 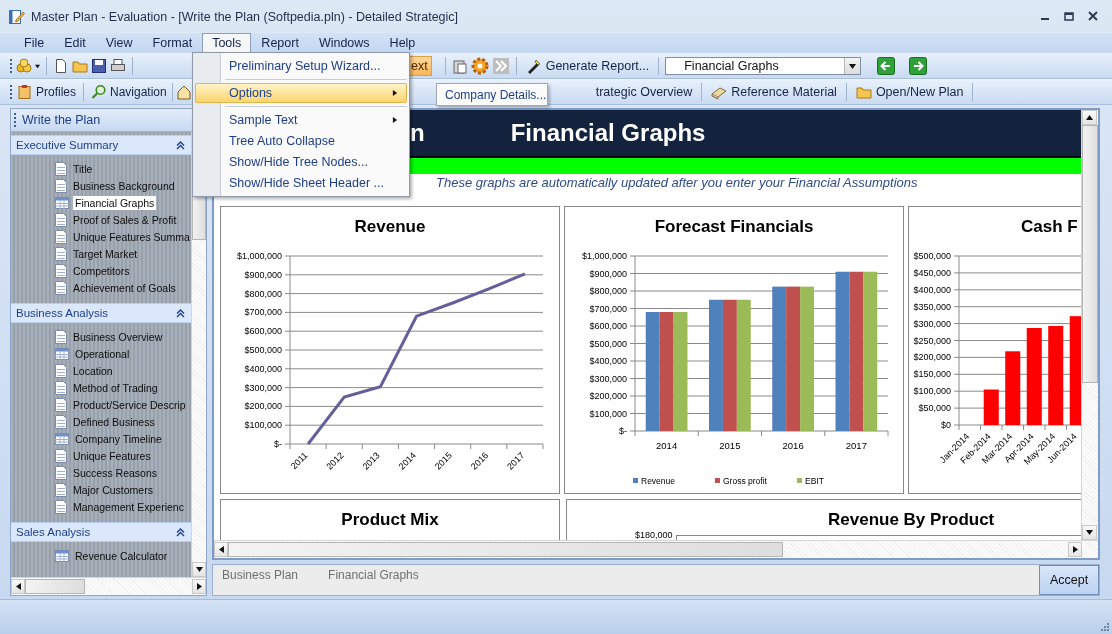 I want to click on window-title: Master Plan - Evaluation - [Write the Plan (Softpedia.pln) - Detailed Strategic], so click(x=245, y=16).